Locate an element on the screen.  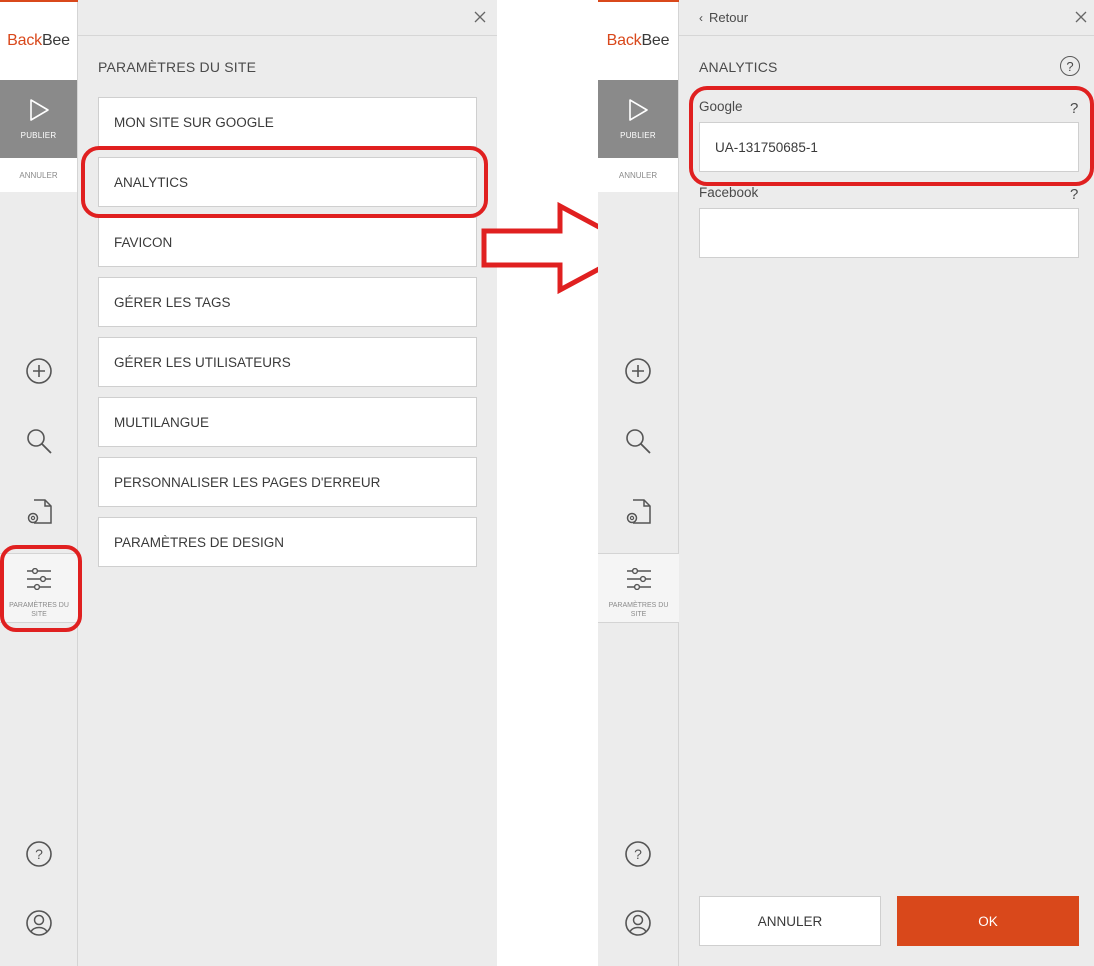
menu-item-design: PARAMÈTRES DE DESIGN is located at coordinates (287, 542).